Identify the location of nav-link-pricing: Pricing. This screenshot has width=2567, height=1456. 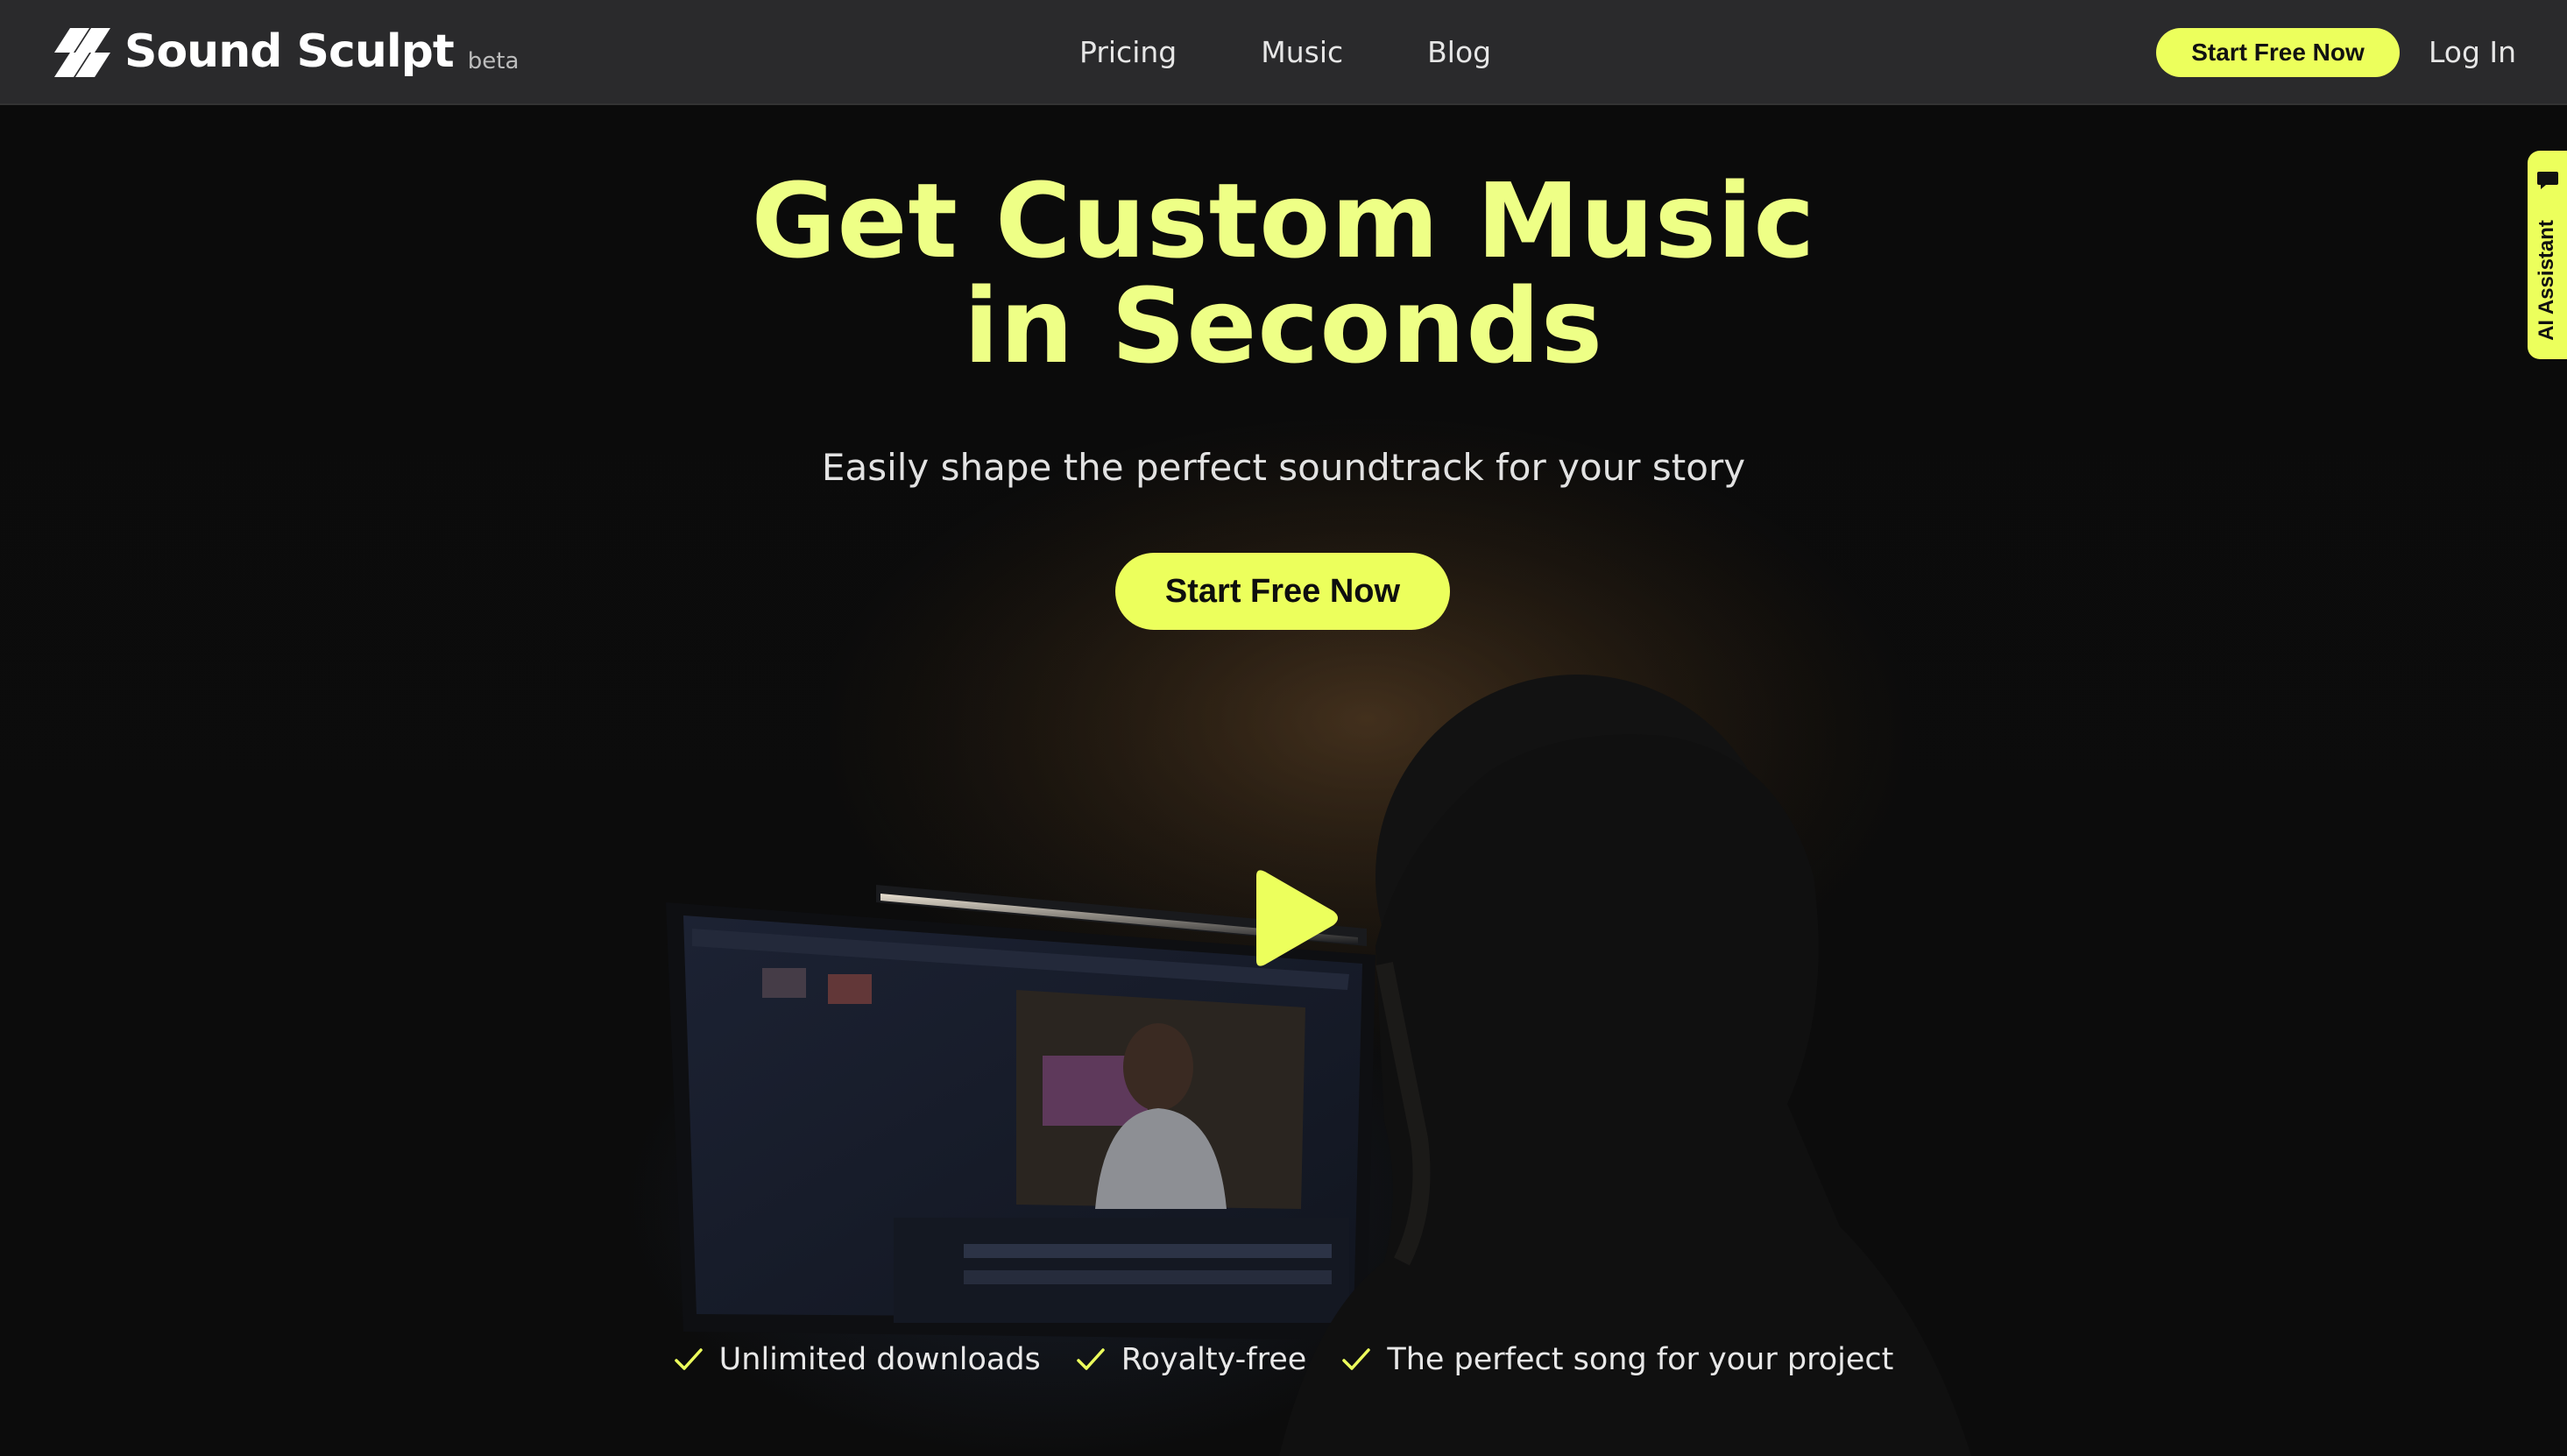
(1128, 53).